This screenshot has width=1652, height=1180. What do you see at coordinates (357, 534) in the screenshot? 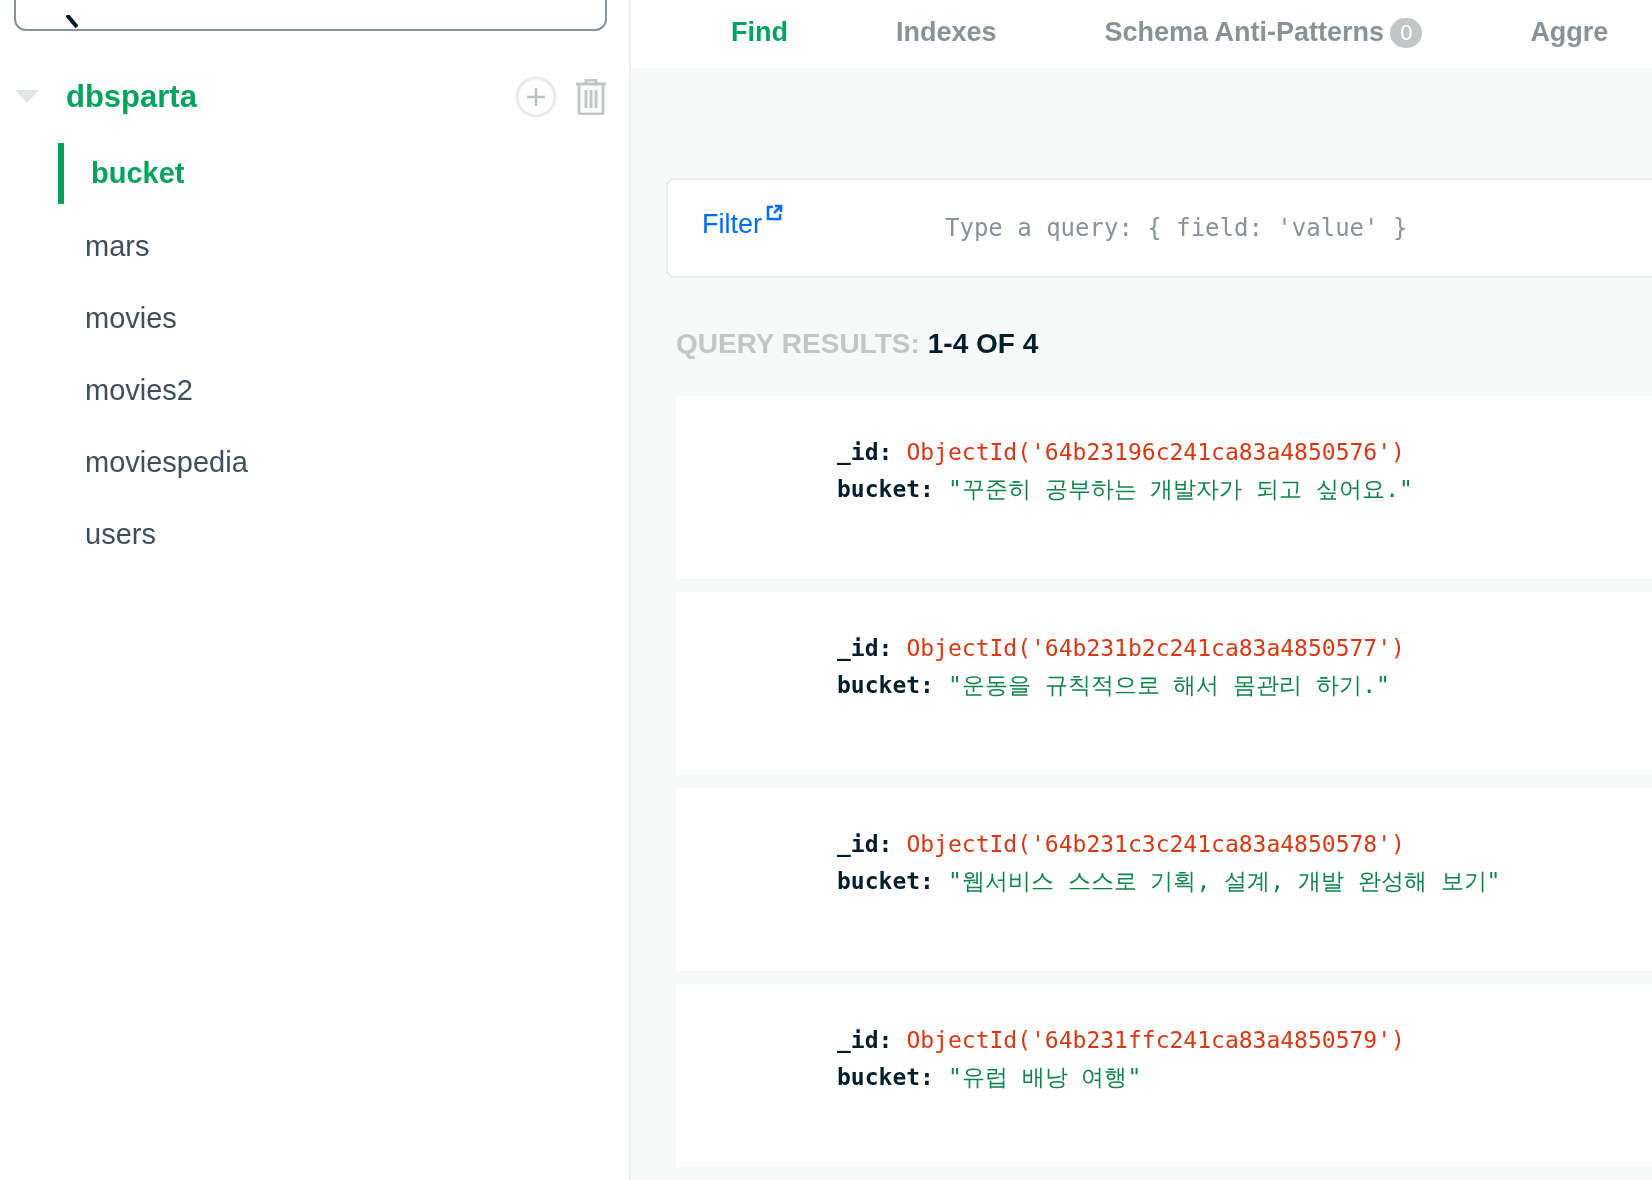
I see `collection-item: users` at bounding box center [357, 534].